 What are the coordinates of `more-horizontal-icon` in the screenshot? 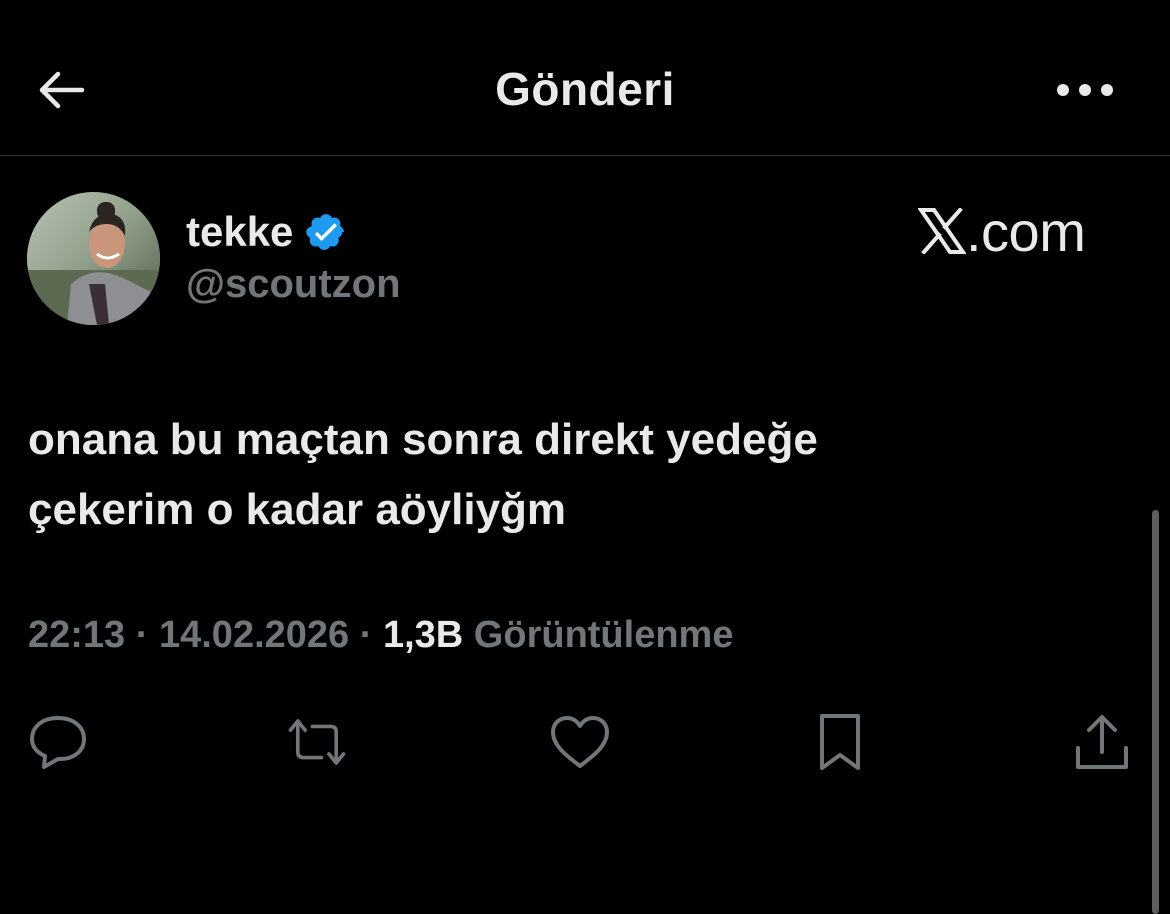 It's located at (1085, 90).